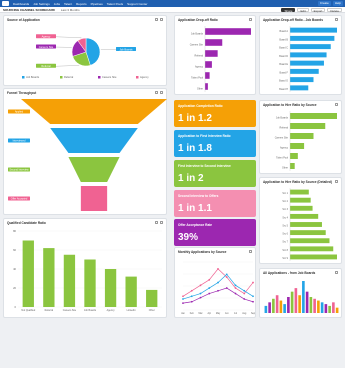 The height and width of the screenshot is (368, 345). I want to click on share-button: Share, so click(288, 10).